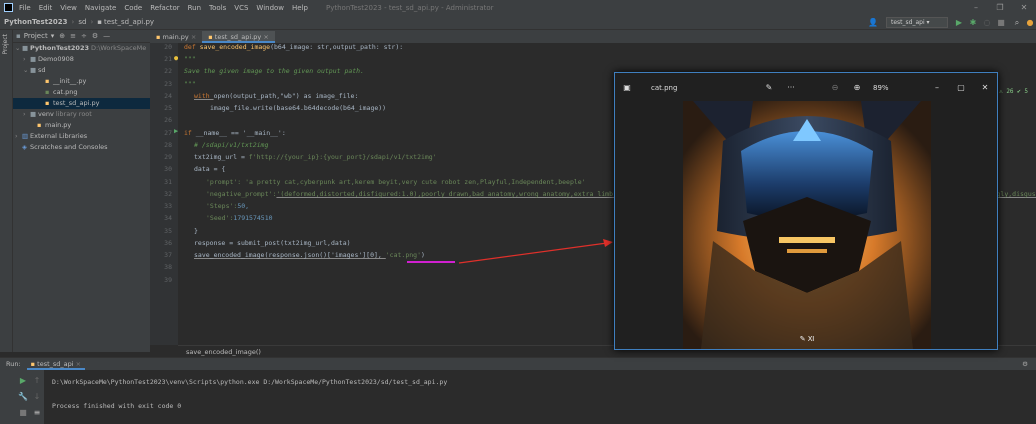 The height and width of the screenshot is (424, 1036). I want to click on menu-view: View, so click(68, 8).